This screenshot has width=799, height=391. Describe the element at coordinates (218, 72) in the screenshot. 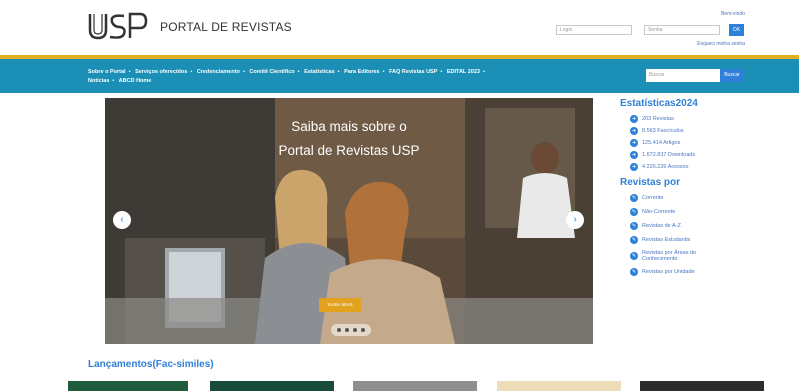

I see `nav-item-credenciamento: Credenciamento` at that location.